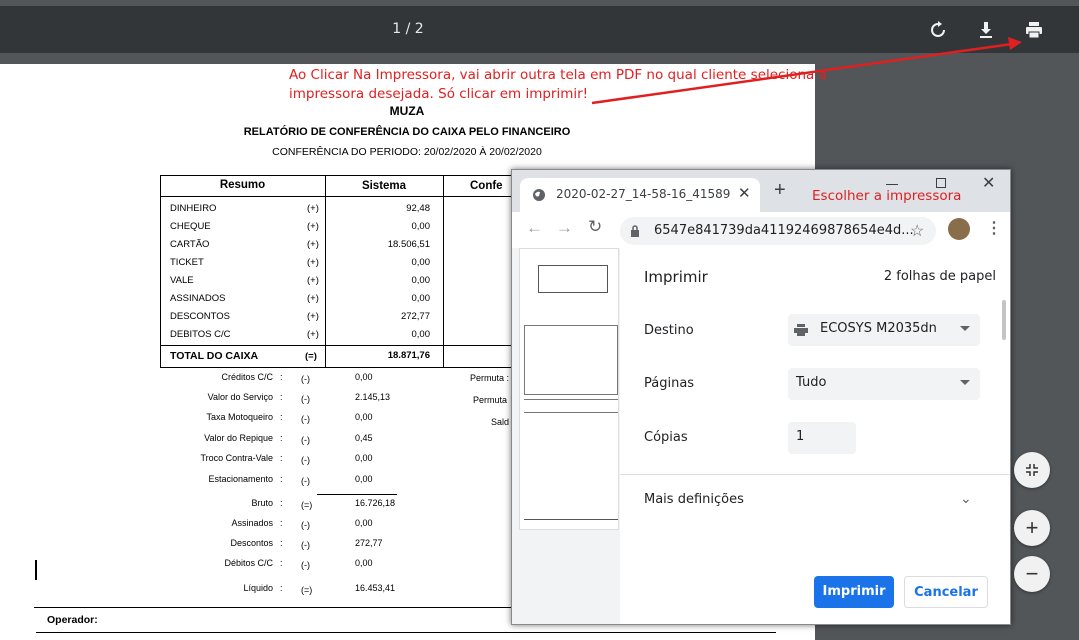  I want to click on sheet-count: 2 folhas de papel, so click(939, 276).